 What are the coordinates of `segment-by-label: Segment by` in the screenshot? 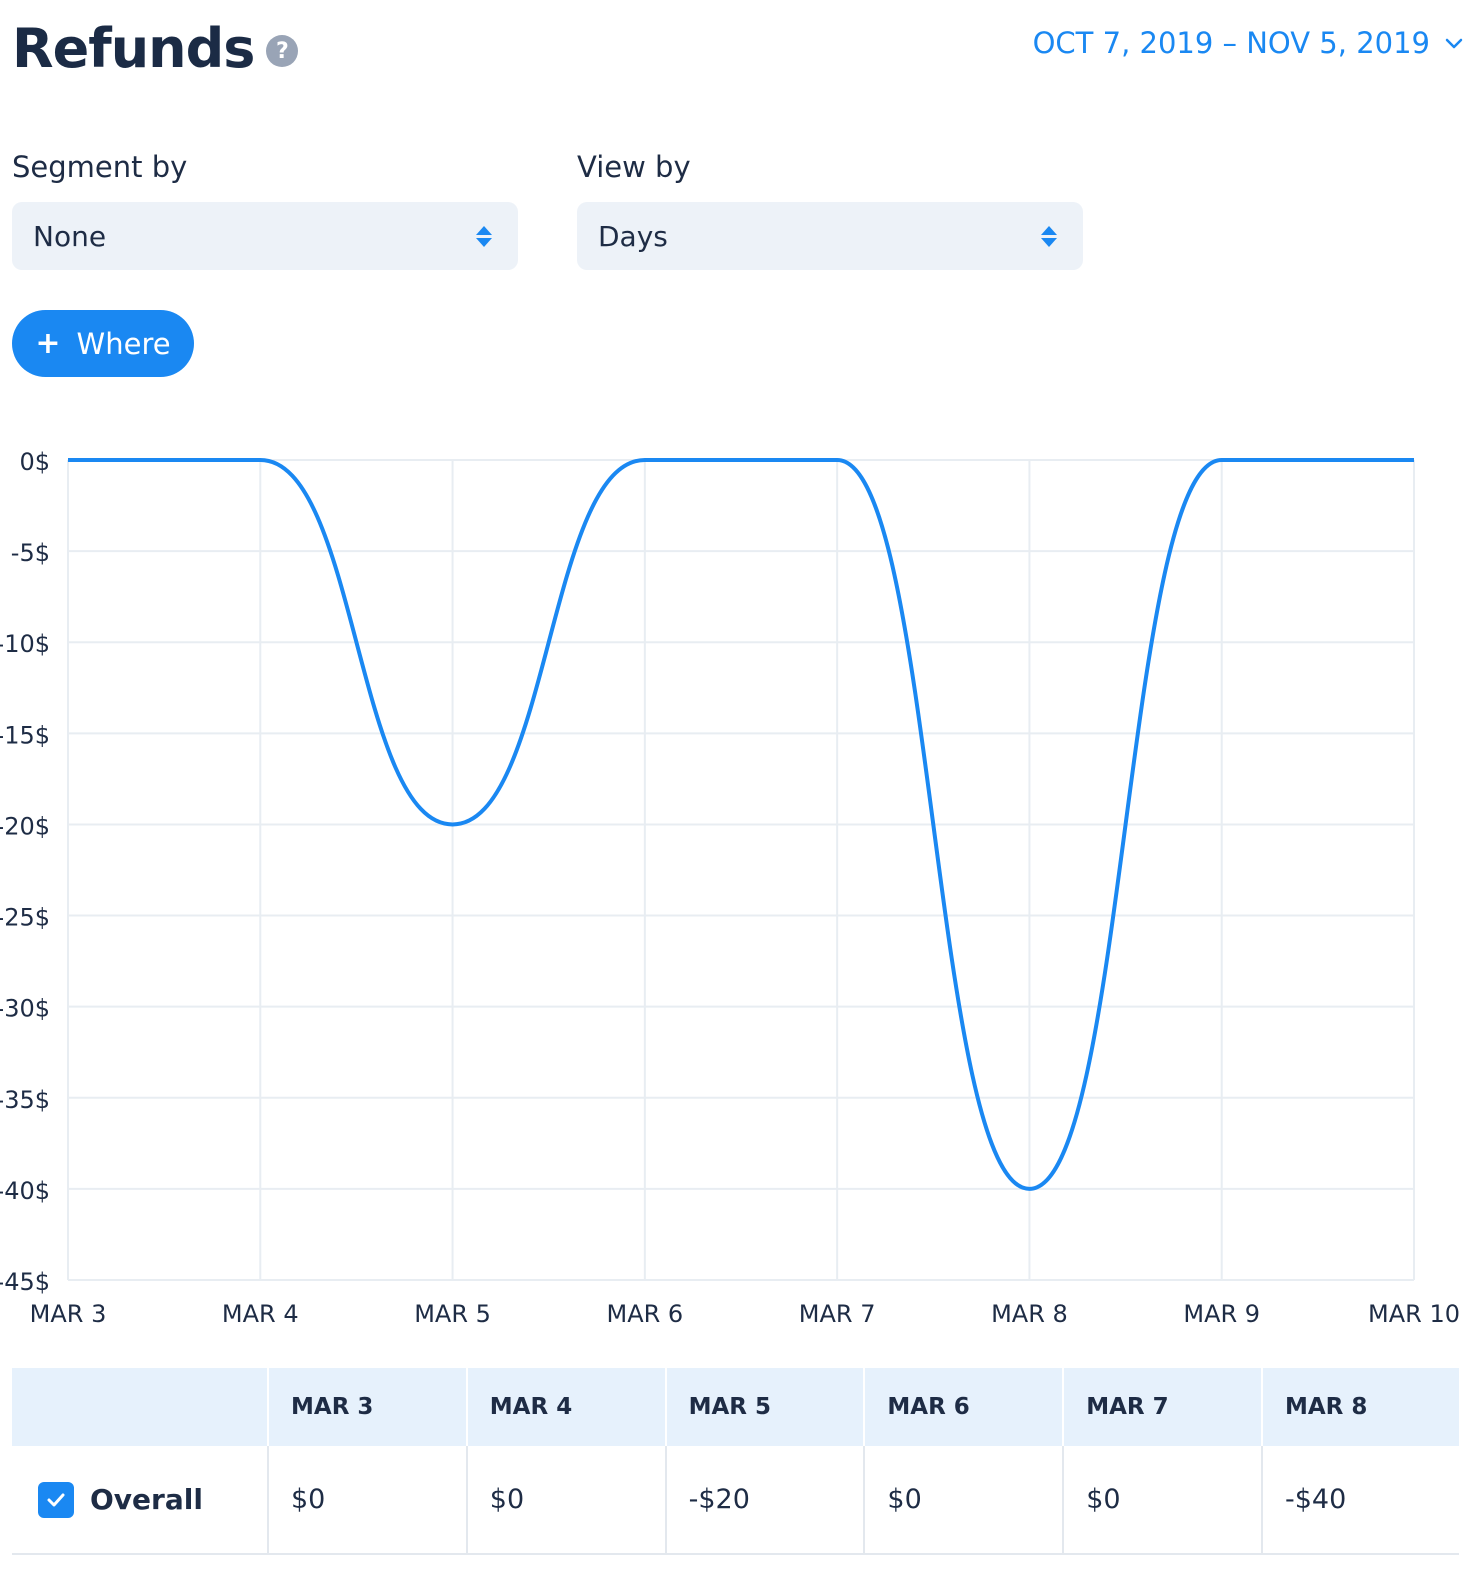 It's located at (100, 167).